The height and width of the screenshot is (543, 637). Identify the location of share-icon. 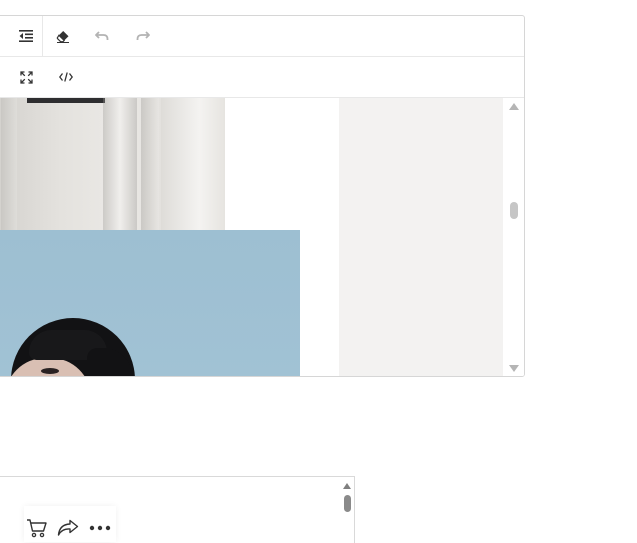
(68, 527).